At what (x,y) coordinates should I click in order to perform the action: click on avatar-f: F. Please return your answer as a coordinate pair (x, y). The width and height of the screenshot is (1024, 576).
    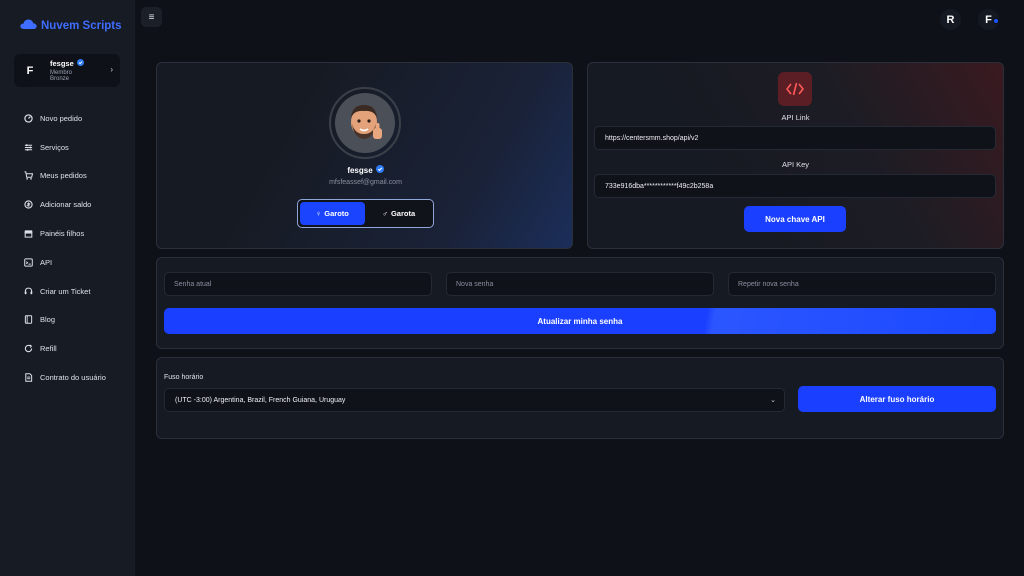
    Looking at the image, I should click on (988, 19).